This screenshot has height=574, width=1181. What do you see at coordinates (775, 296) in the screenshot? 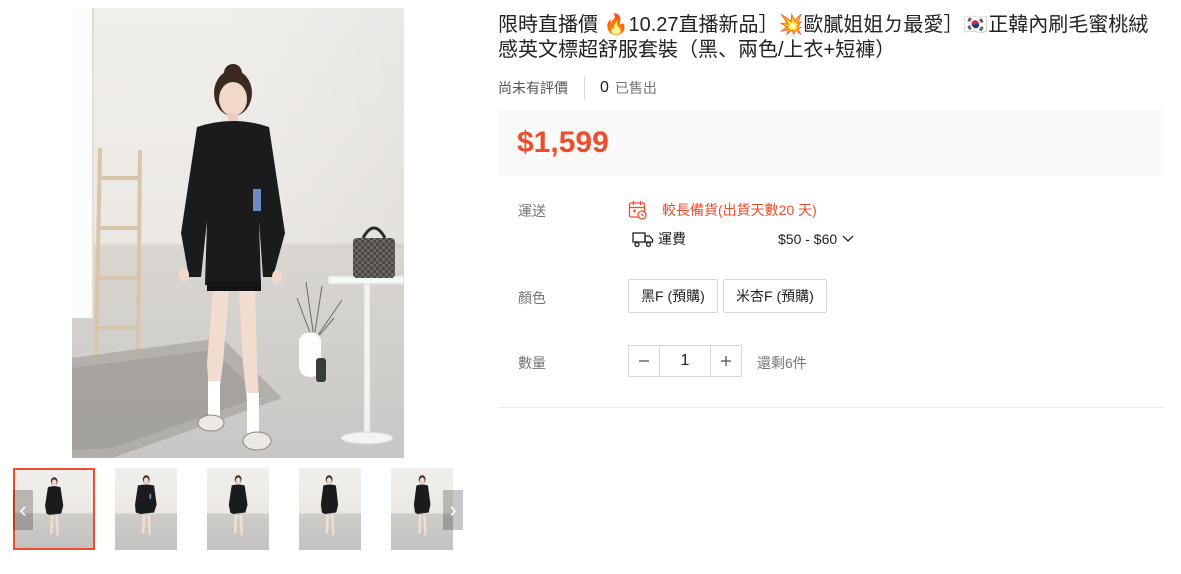
I see `color-option-beige: 米杏F (預購)` at bounding box center [775, 296].